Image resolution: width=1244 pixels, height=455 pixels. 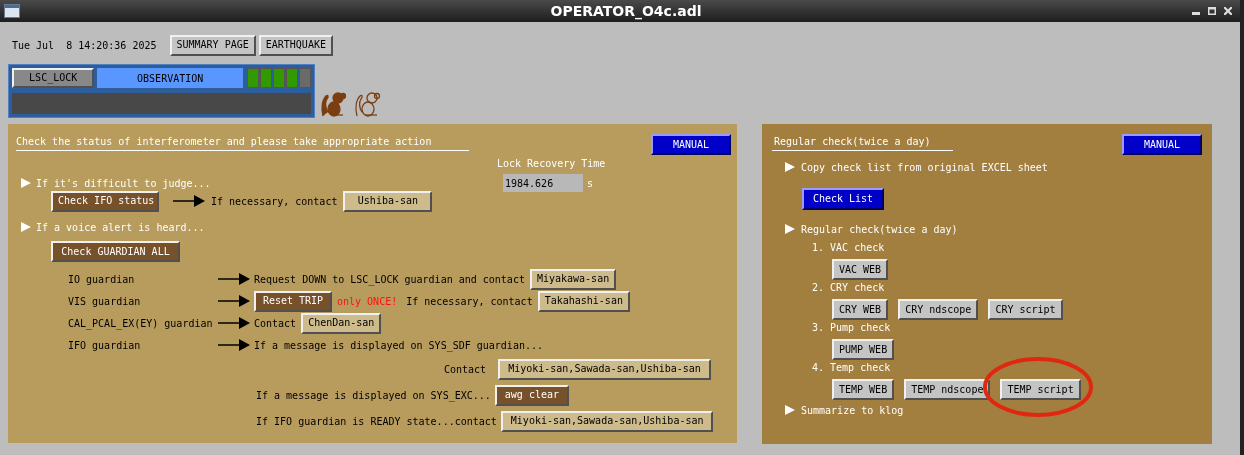 I want to click on guardian-label: CAL_PCAL_EX(EY) guardian, so click(x=141, y=323).